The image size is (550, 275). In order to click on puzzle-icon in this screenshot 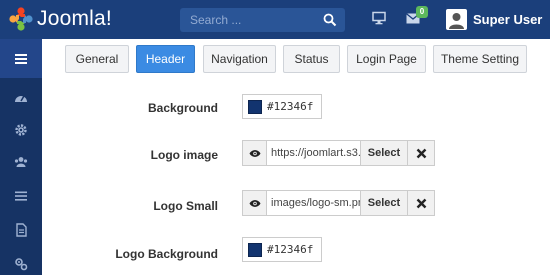, I will do `click(21, 264)`.